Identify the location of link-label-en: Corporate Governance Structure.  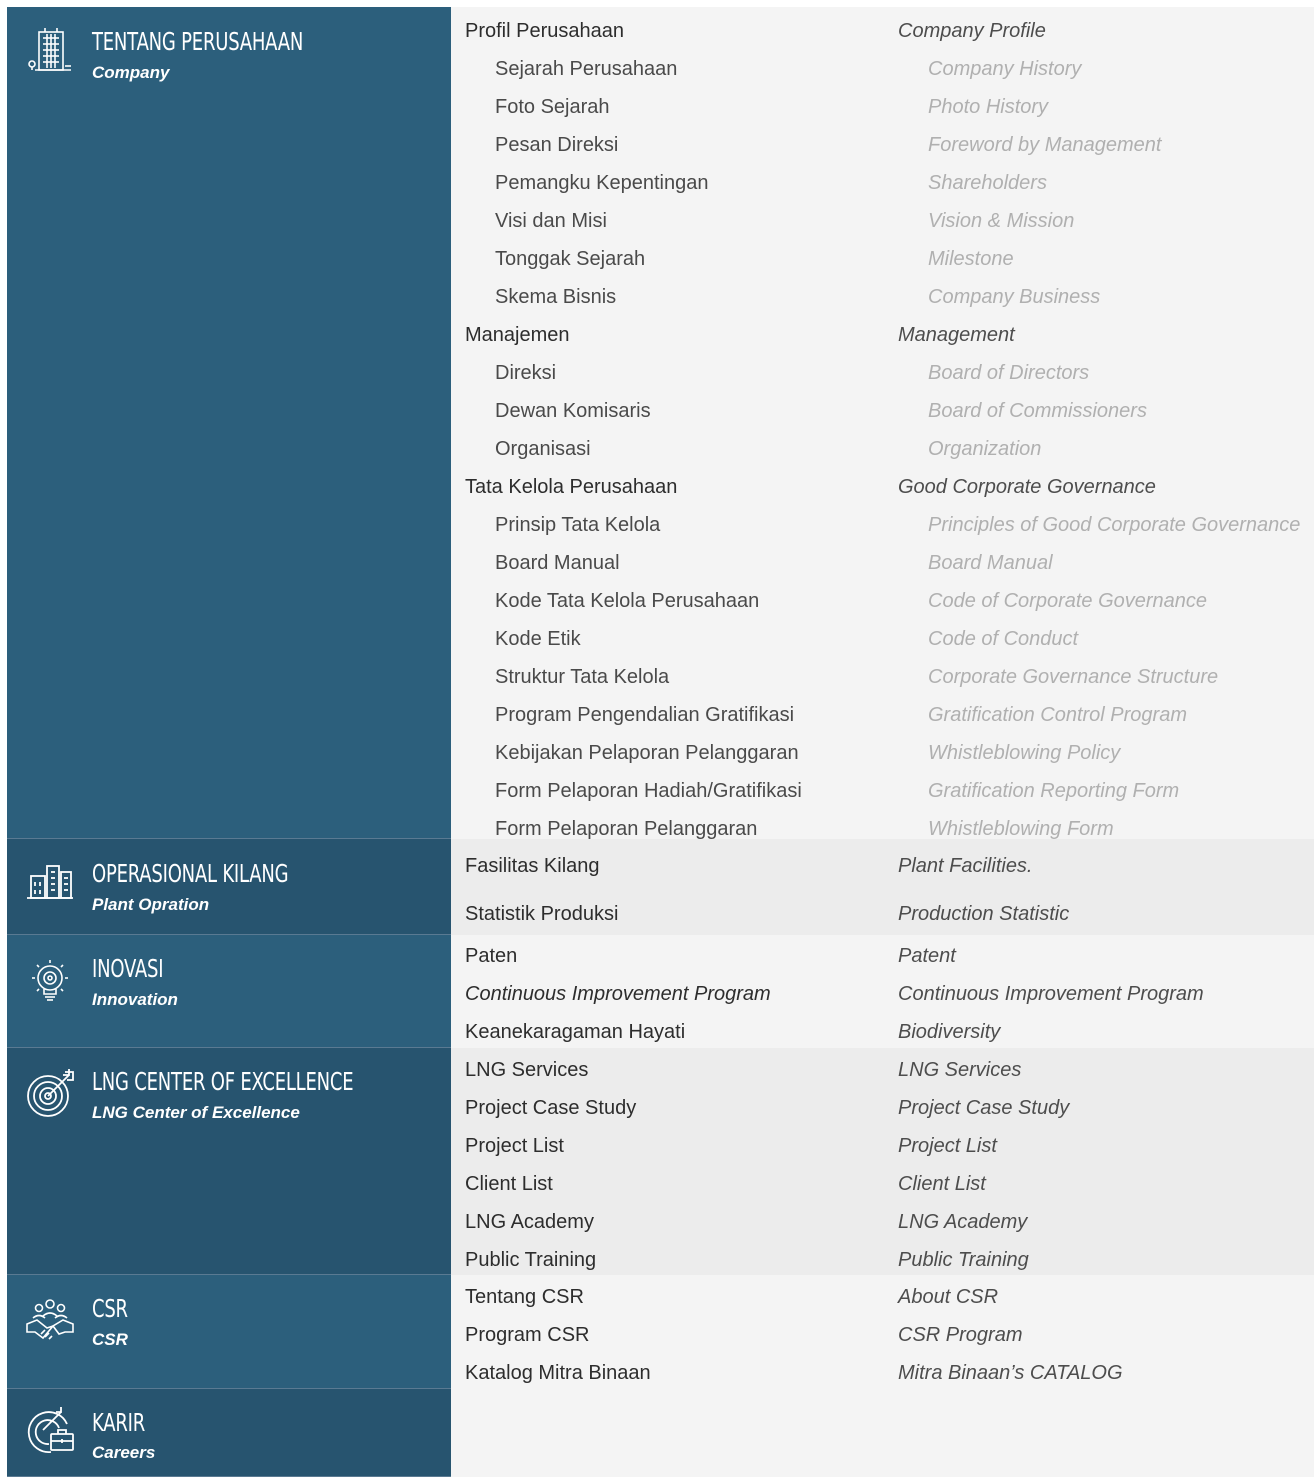
(1073, 677).